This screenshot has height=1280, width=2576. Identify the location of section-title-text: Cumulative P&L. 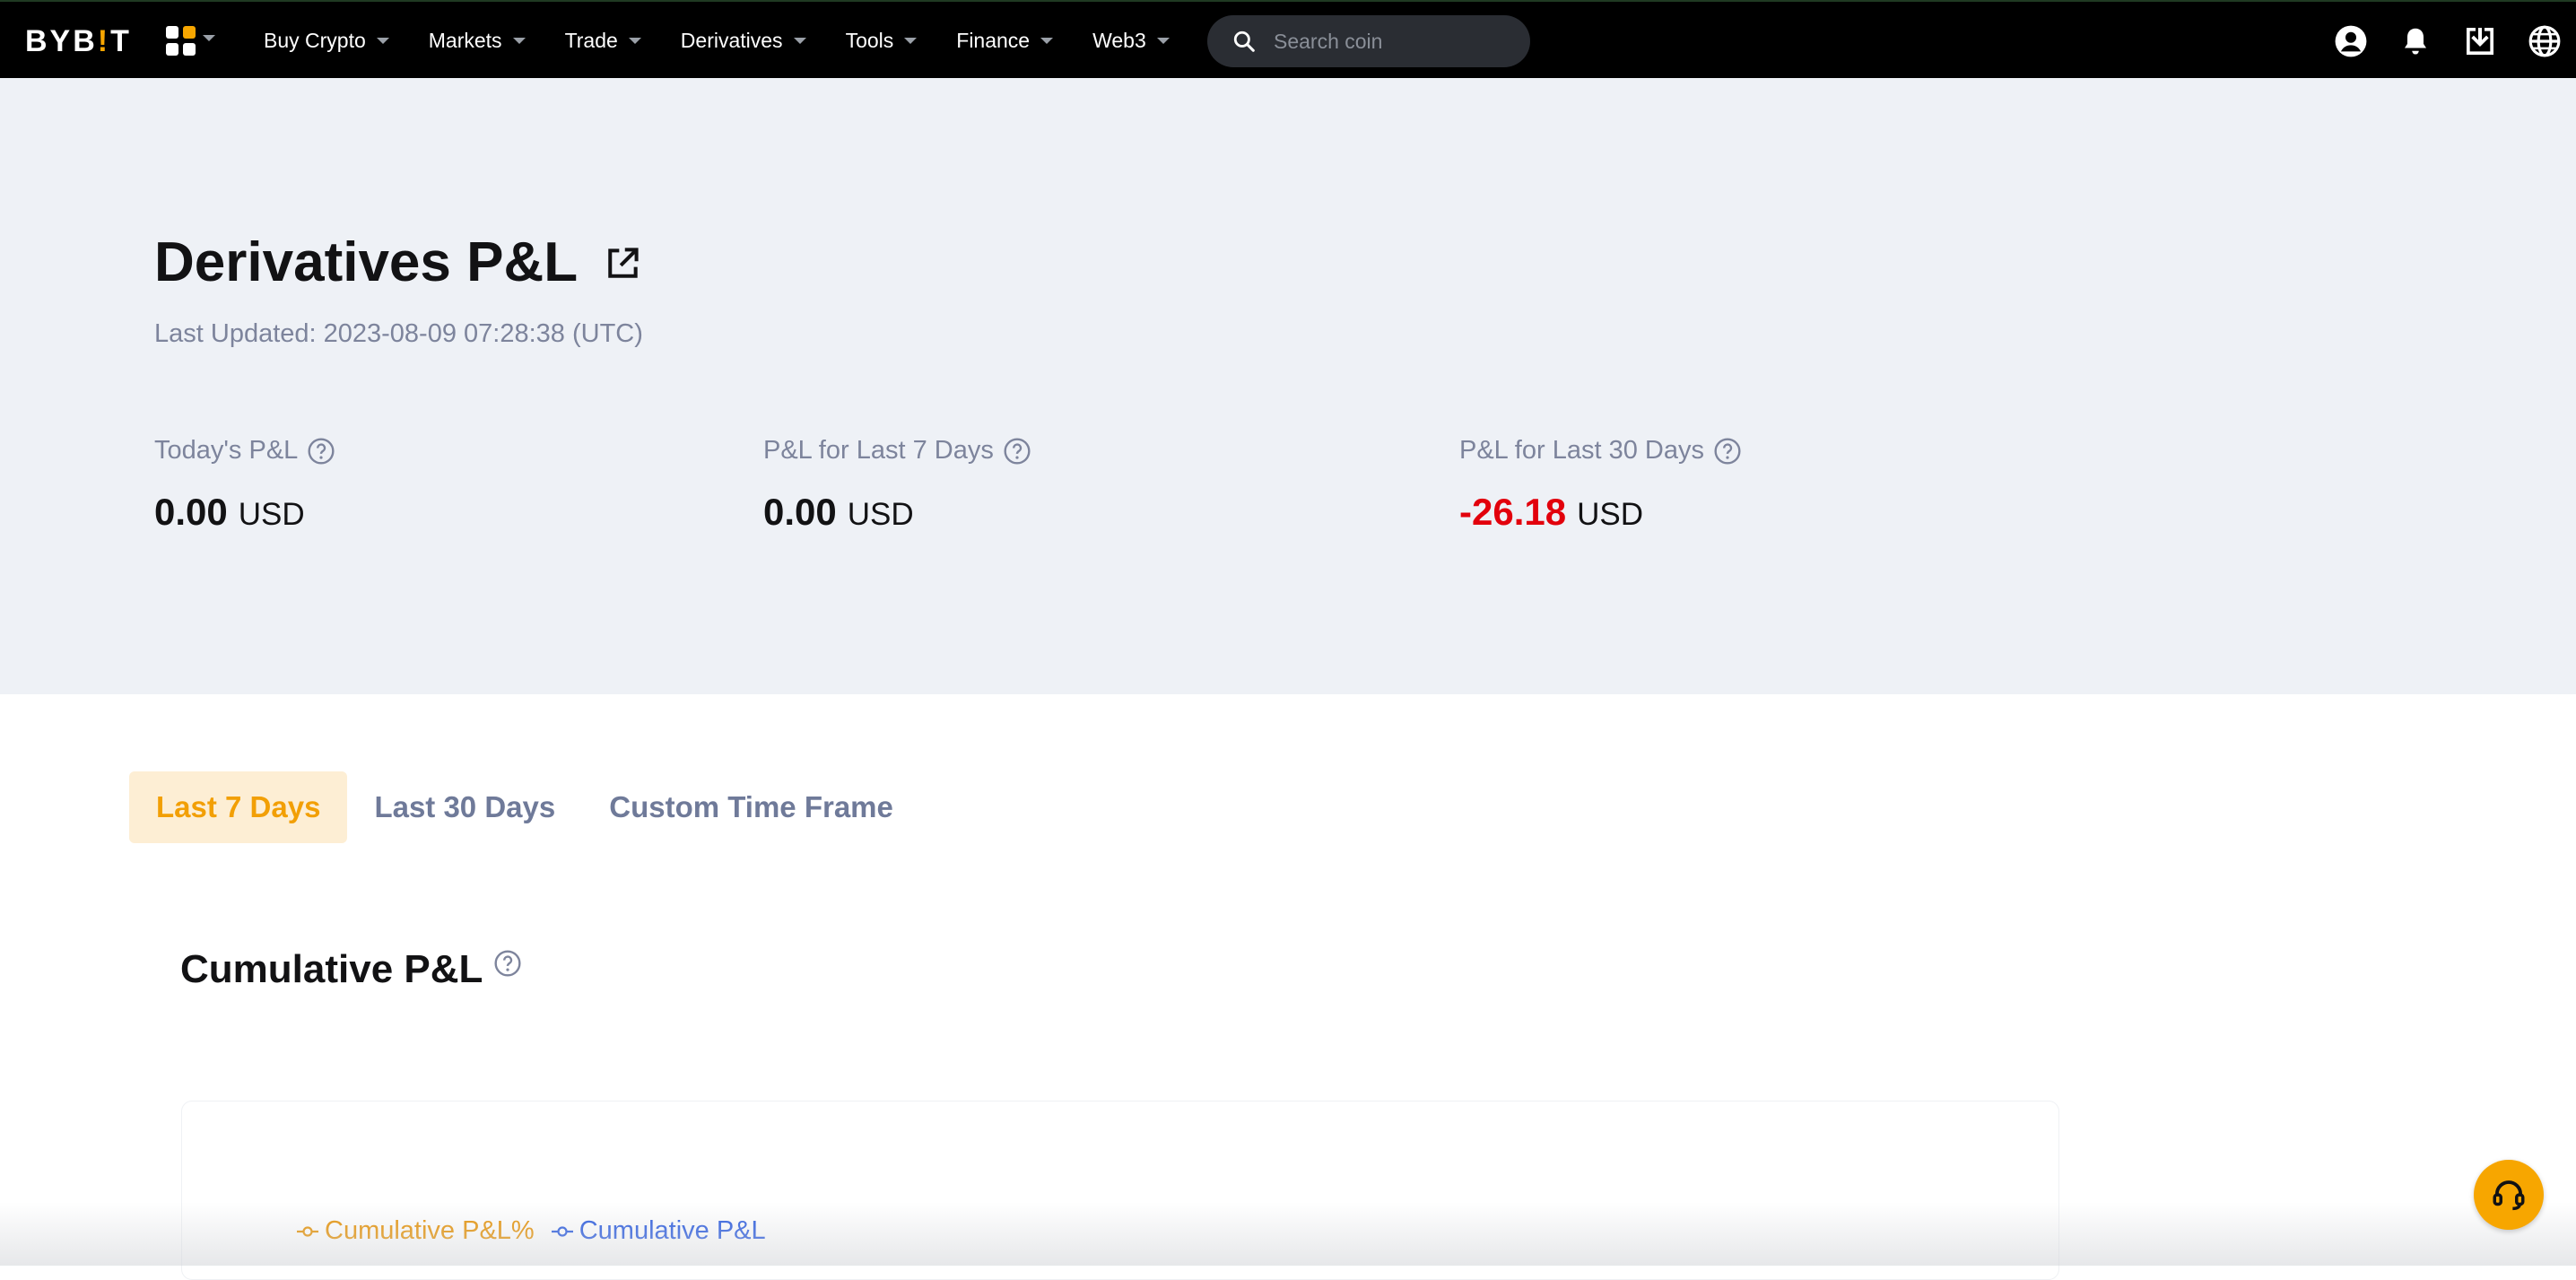
(331, 969).